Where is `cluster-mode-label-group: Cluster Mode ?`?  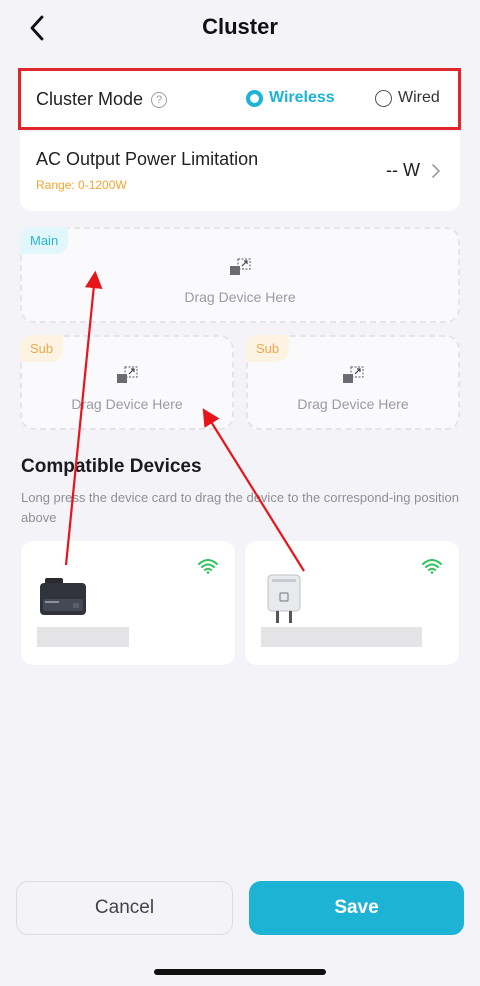 cluster-mode-label-group: Cluster Mode ? is located at coordinates (102, 99).